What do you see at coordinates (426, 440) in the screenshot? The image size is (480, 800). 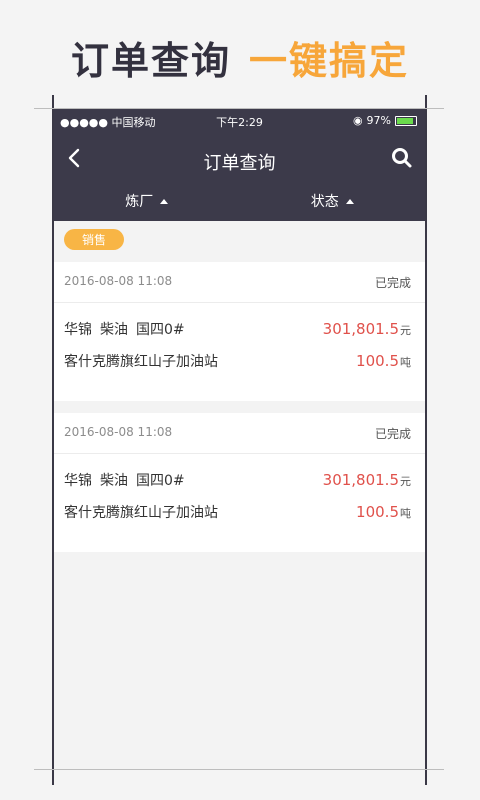 I see `frame-line-right` at bounding box center [426, 440].